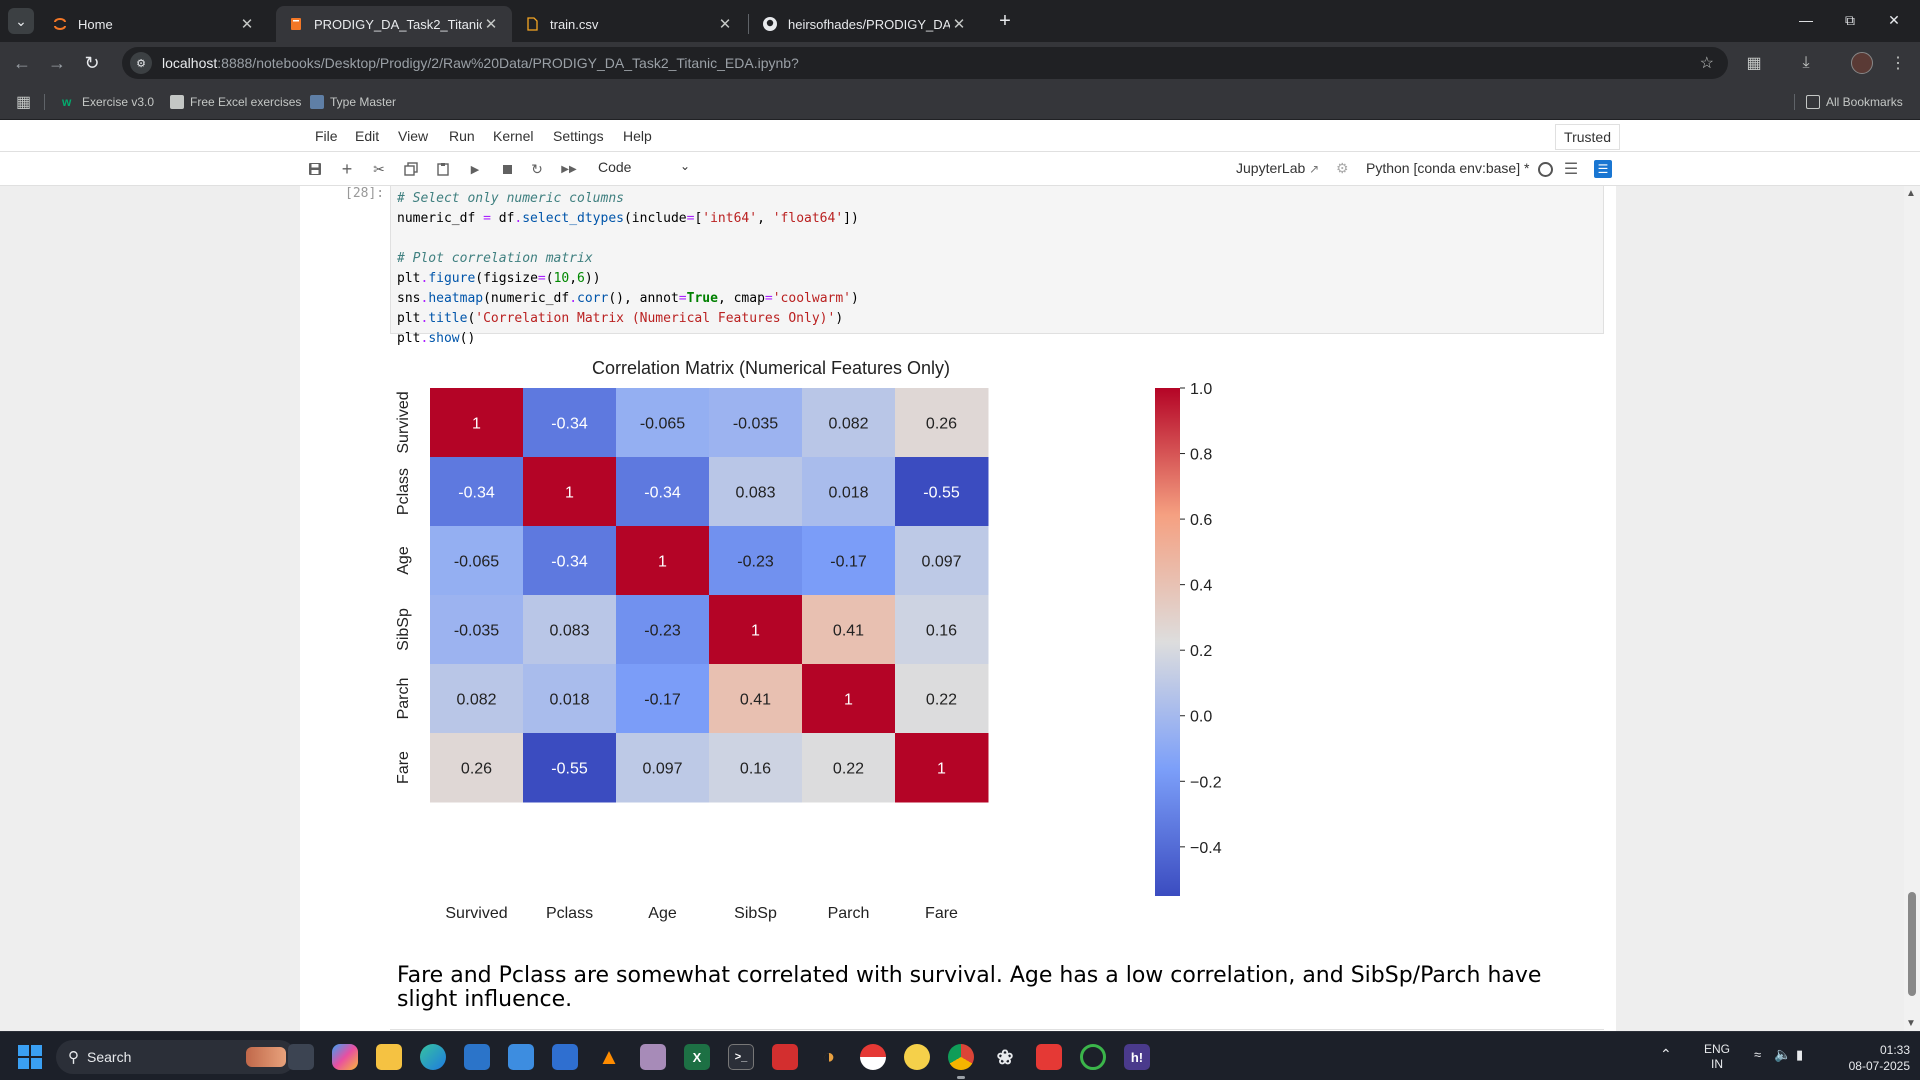 The width and height of the screenshot is (1920, 1080). I want to click on kernel-name: Python [conda env:base] *, so click(1447, 168).